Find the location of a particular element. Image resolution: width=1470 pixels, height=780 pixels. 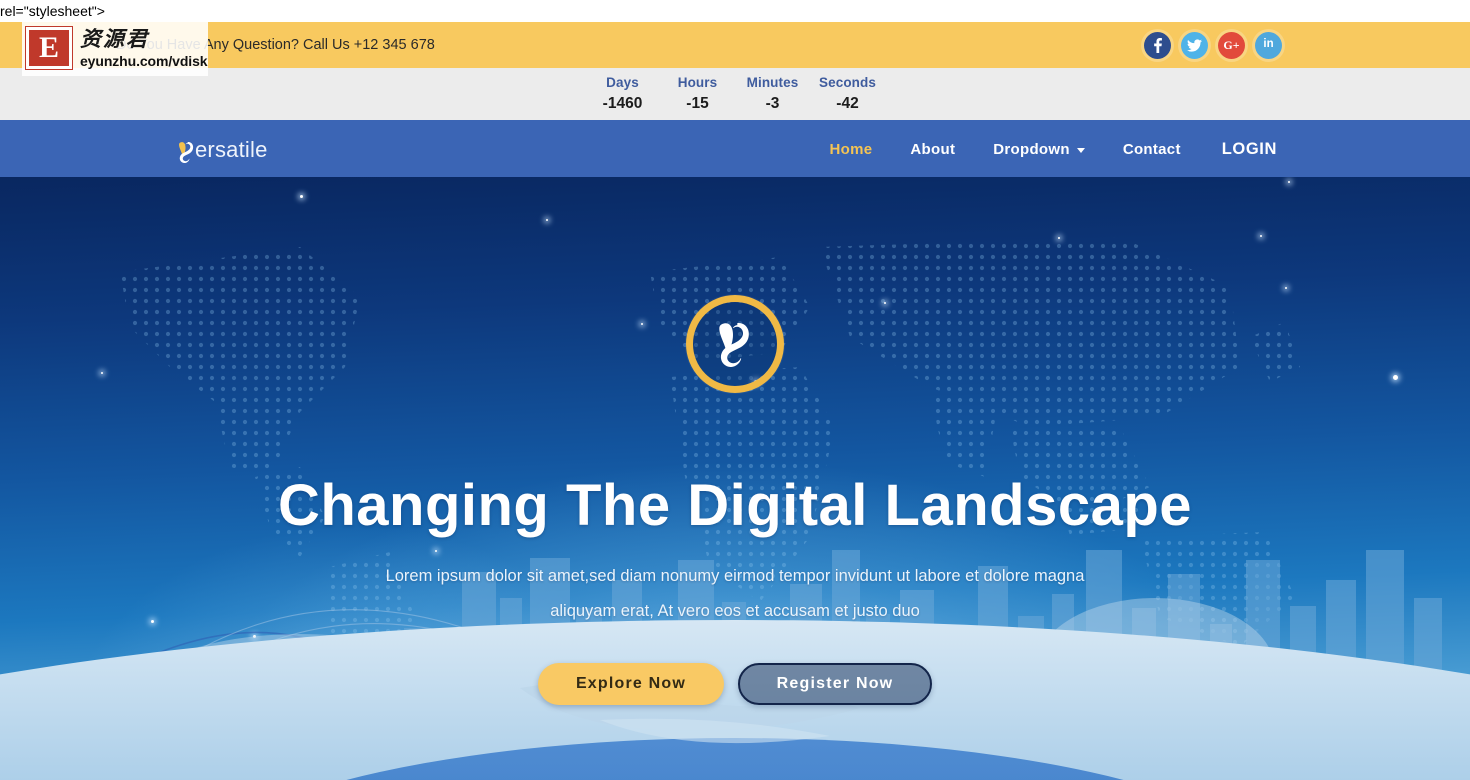

hero-badge is located at coordinates (735, 344).